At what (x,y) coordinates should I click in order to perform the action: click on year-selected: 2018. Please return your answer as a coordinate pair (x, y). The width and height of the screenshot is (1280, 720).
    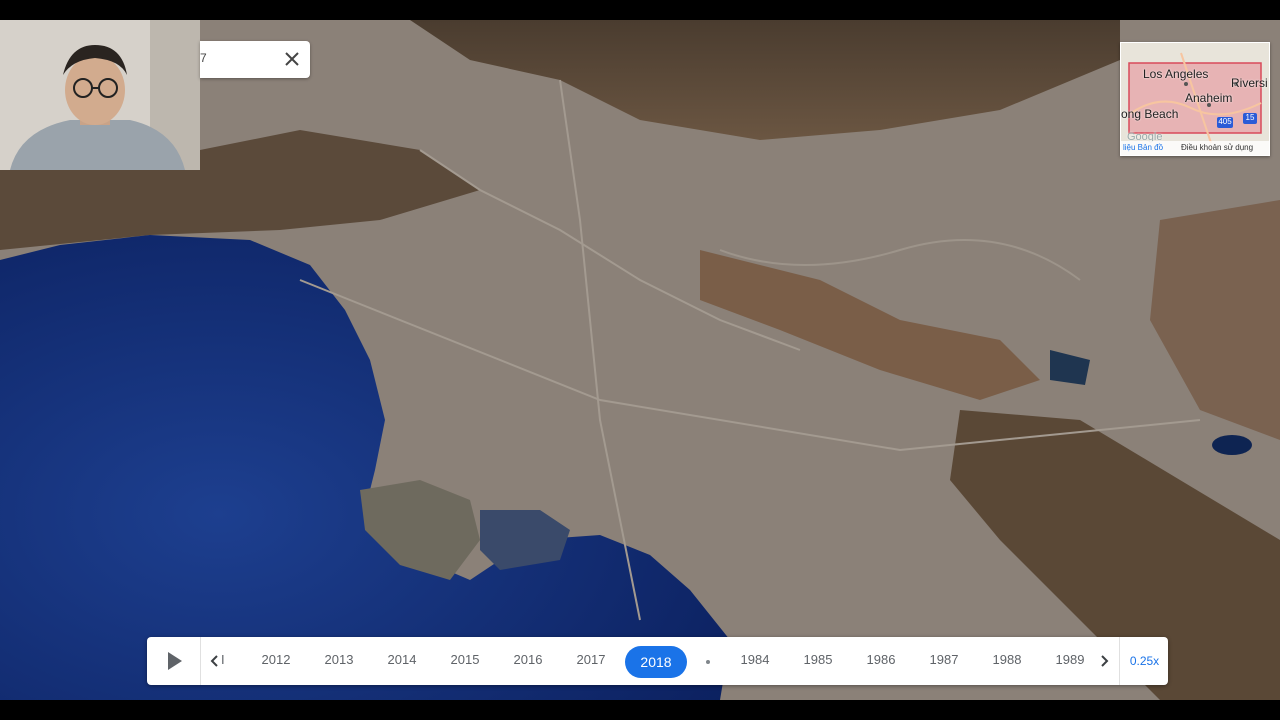
    Looking at the image, I should click on (656, 662).